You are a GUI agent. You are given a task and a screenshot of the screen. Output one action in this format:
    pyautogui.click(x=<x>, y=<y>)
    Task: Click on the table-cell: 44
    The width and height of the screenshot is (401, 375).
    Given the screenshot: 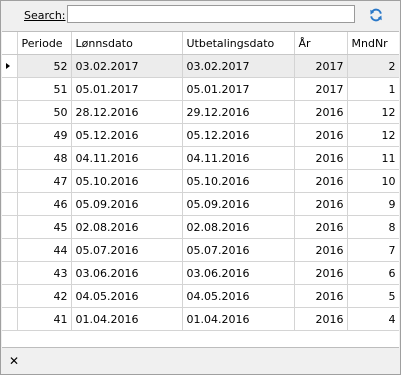 What is the action you would take?
    pyautogui.click(x=44, y=250)
    